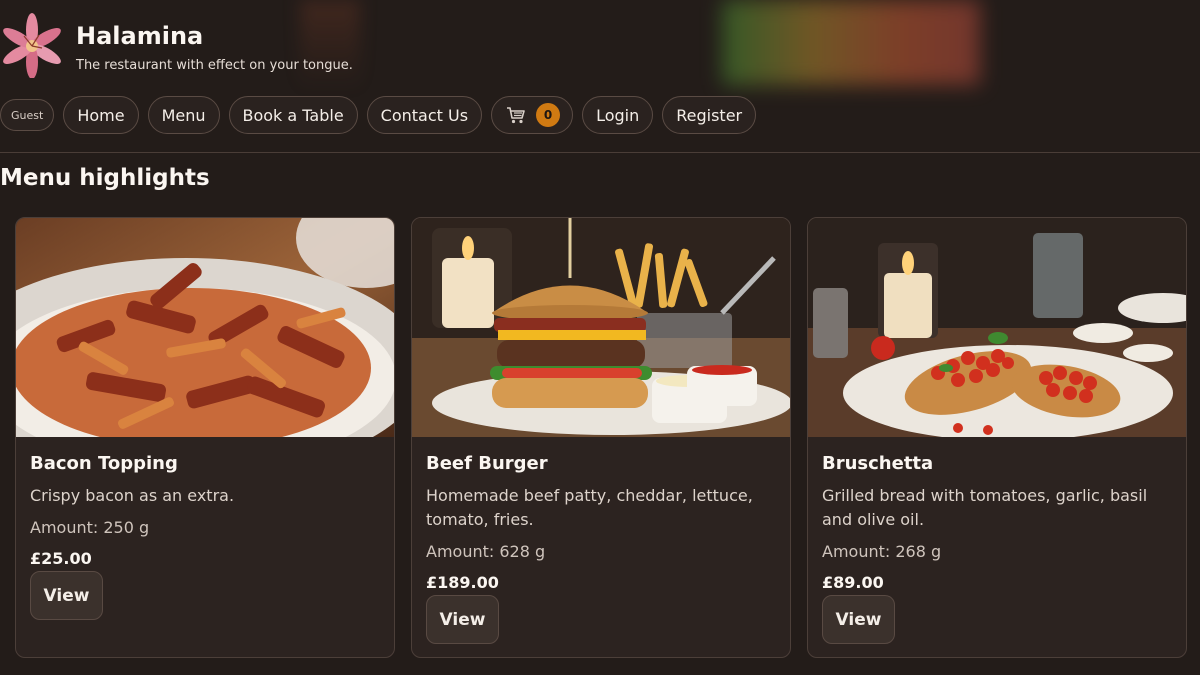 This screenshot has height=675, width=1200. I want to click on shopping-cart-icon, so click(516, 115).